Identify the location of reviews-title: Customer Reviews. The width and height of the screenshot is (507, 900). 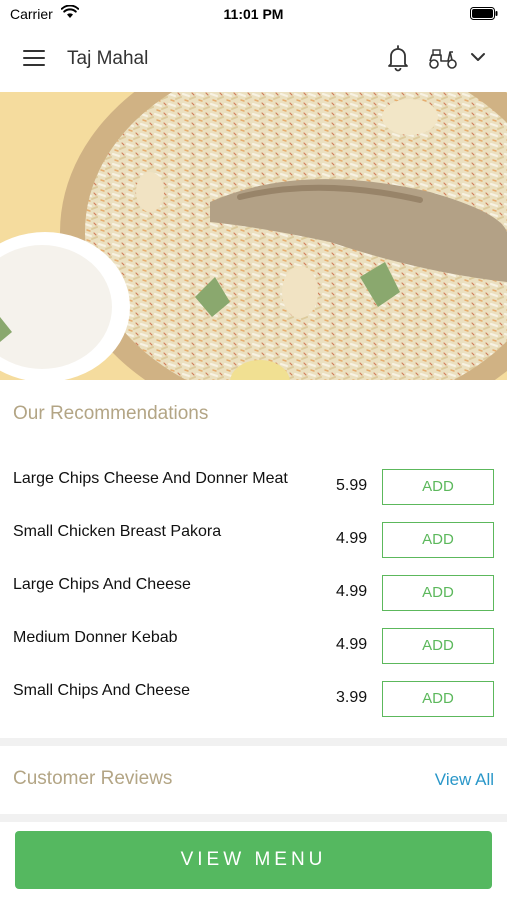
(93, 778).